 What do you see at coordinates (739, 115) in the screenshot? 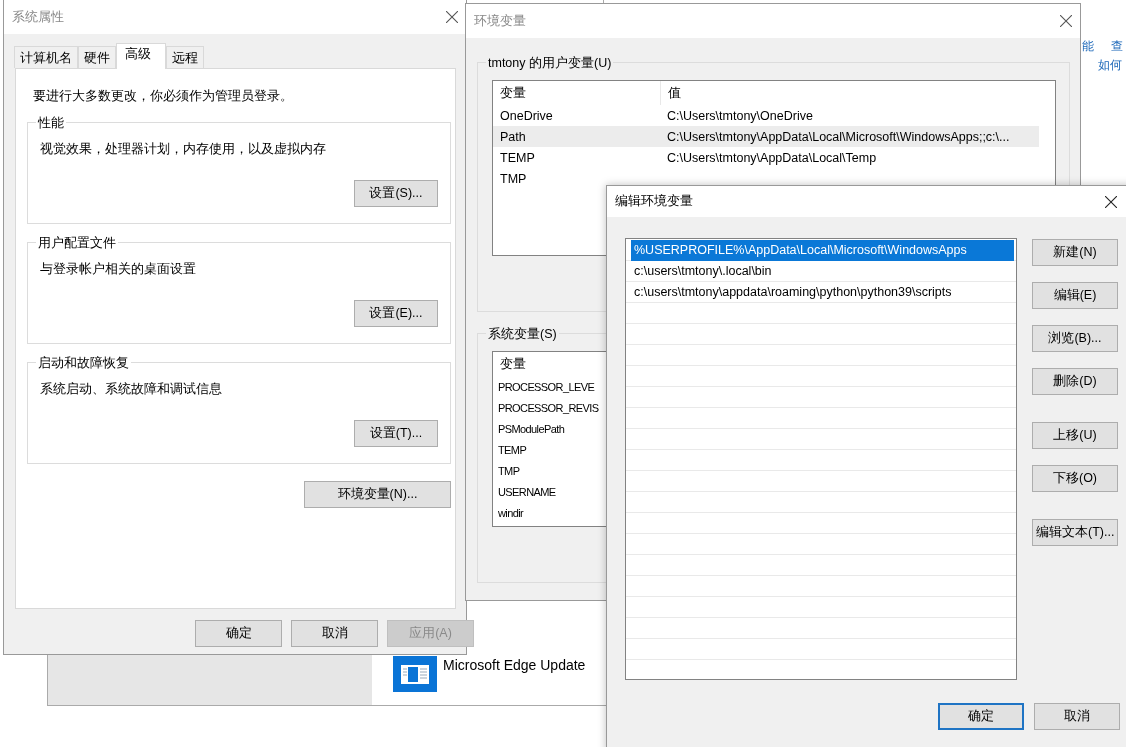
I see `variable-value: C:\Users\tmtony\OneDrive` at bounding box center [739, 115].